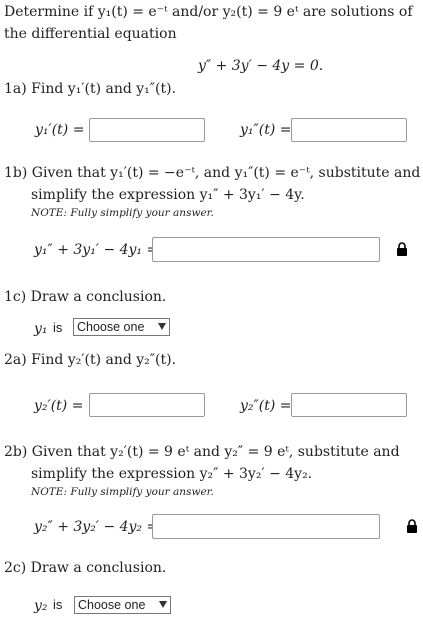  What do you see at coordinates (147, 405) in the screenshot?
I see `y2-prime-input` at bounding box center [147, 405].